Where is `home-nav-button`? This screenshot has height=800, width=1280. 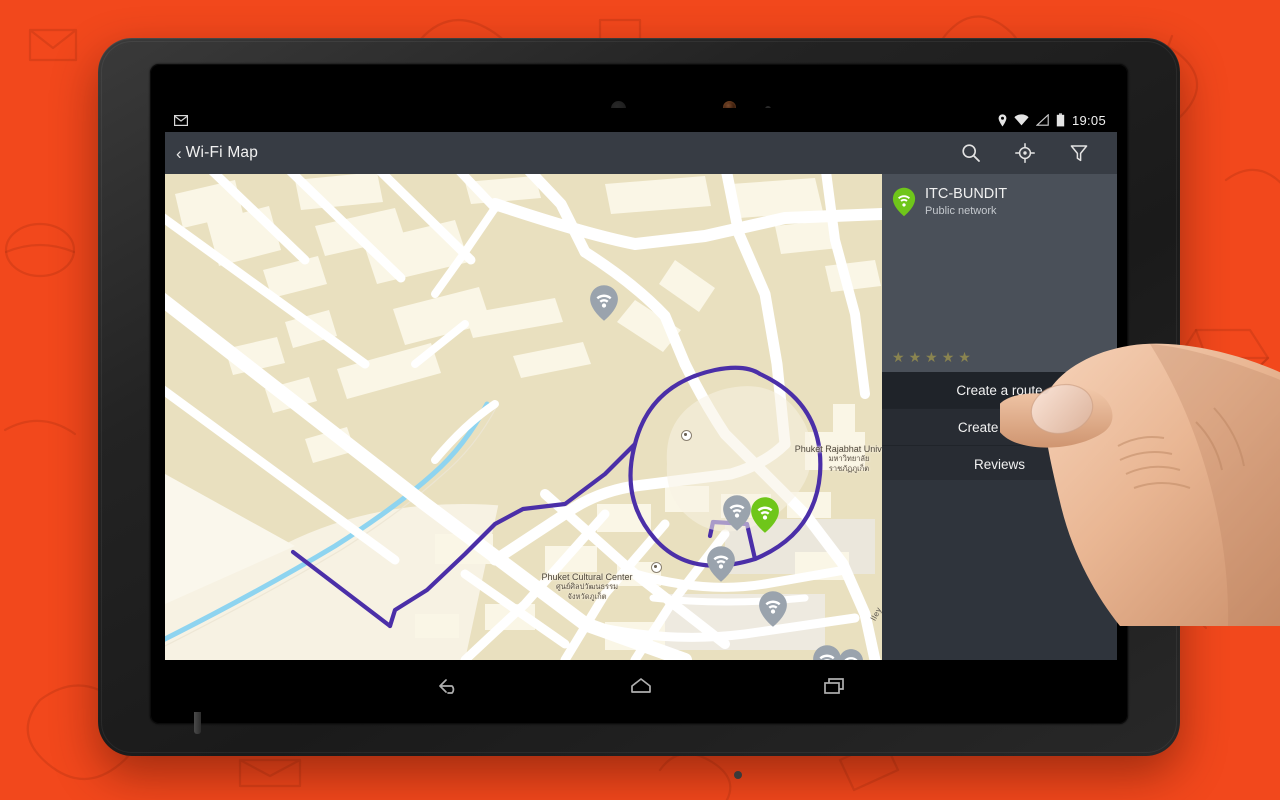
home-nav-button is located at coordinates (641, 686).